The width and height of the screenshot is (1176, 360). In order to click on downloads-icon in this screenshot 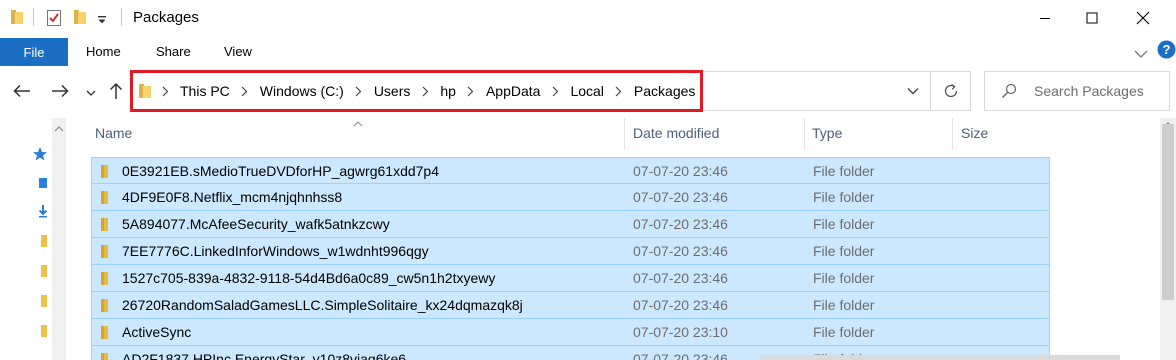, I will do `click(43, 212)`.